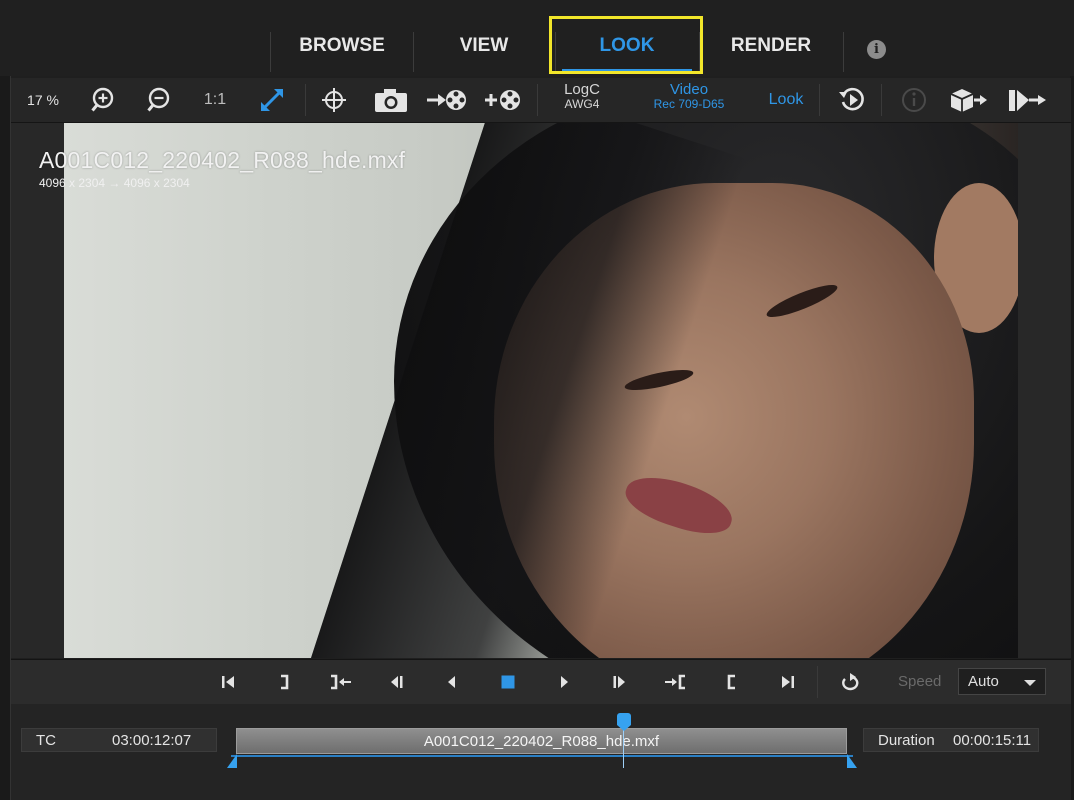 The height and width of the screenshot is (800, 1074). What do you see at coordinates (906, 740) in the screenshot?
I see `duration-label: Duration` at bounding box center [906, 740].